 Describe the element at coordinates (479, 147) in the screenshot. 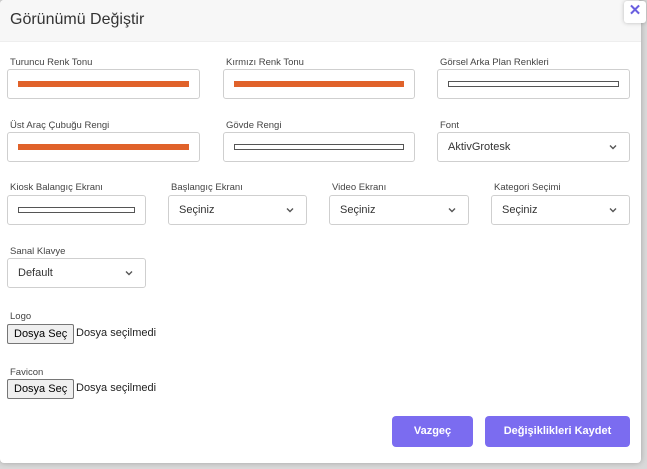

I see `font-select-value: AktivGrotesk` at that location.